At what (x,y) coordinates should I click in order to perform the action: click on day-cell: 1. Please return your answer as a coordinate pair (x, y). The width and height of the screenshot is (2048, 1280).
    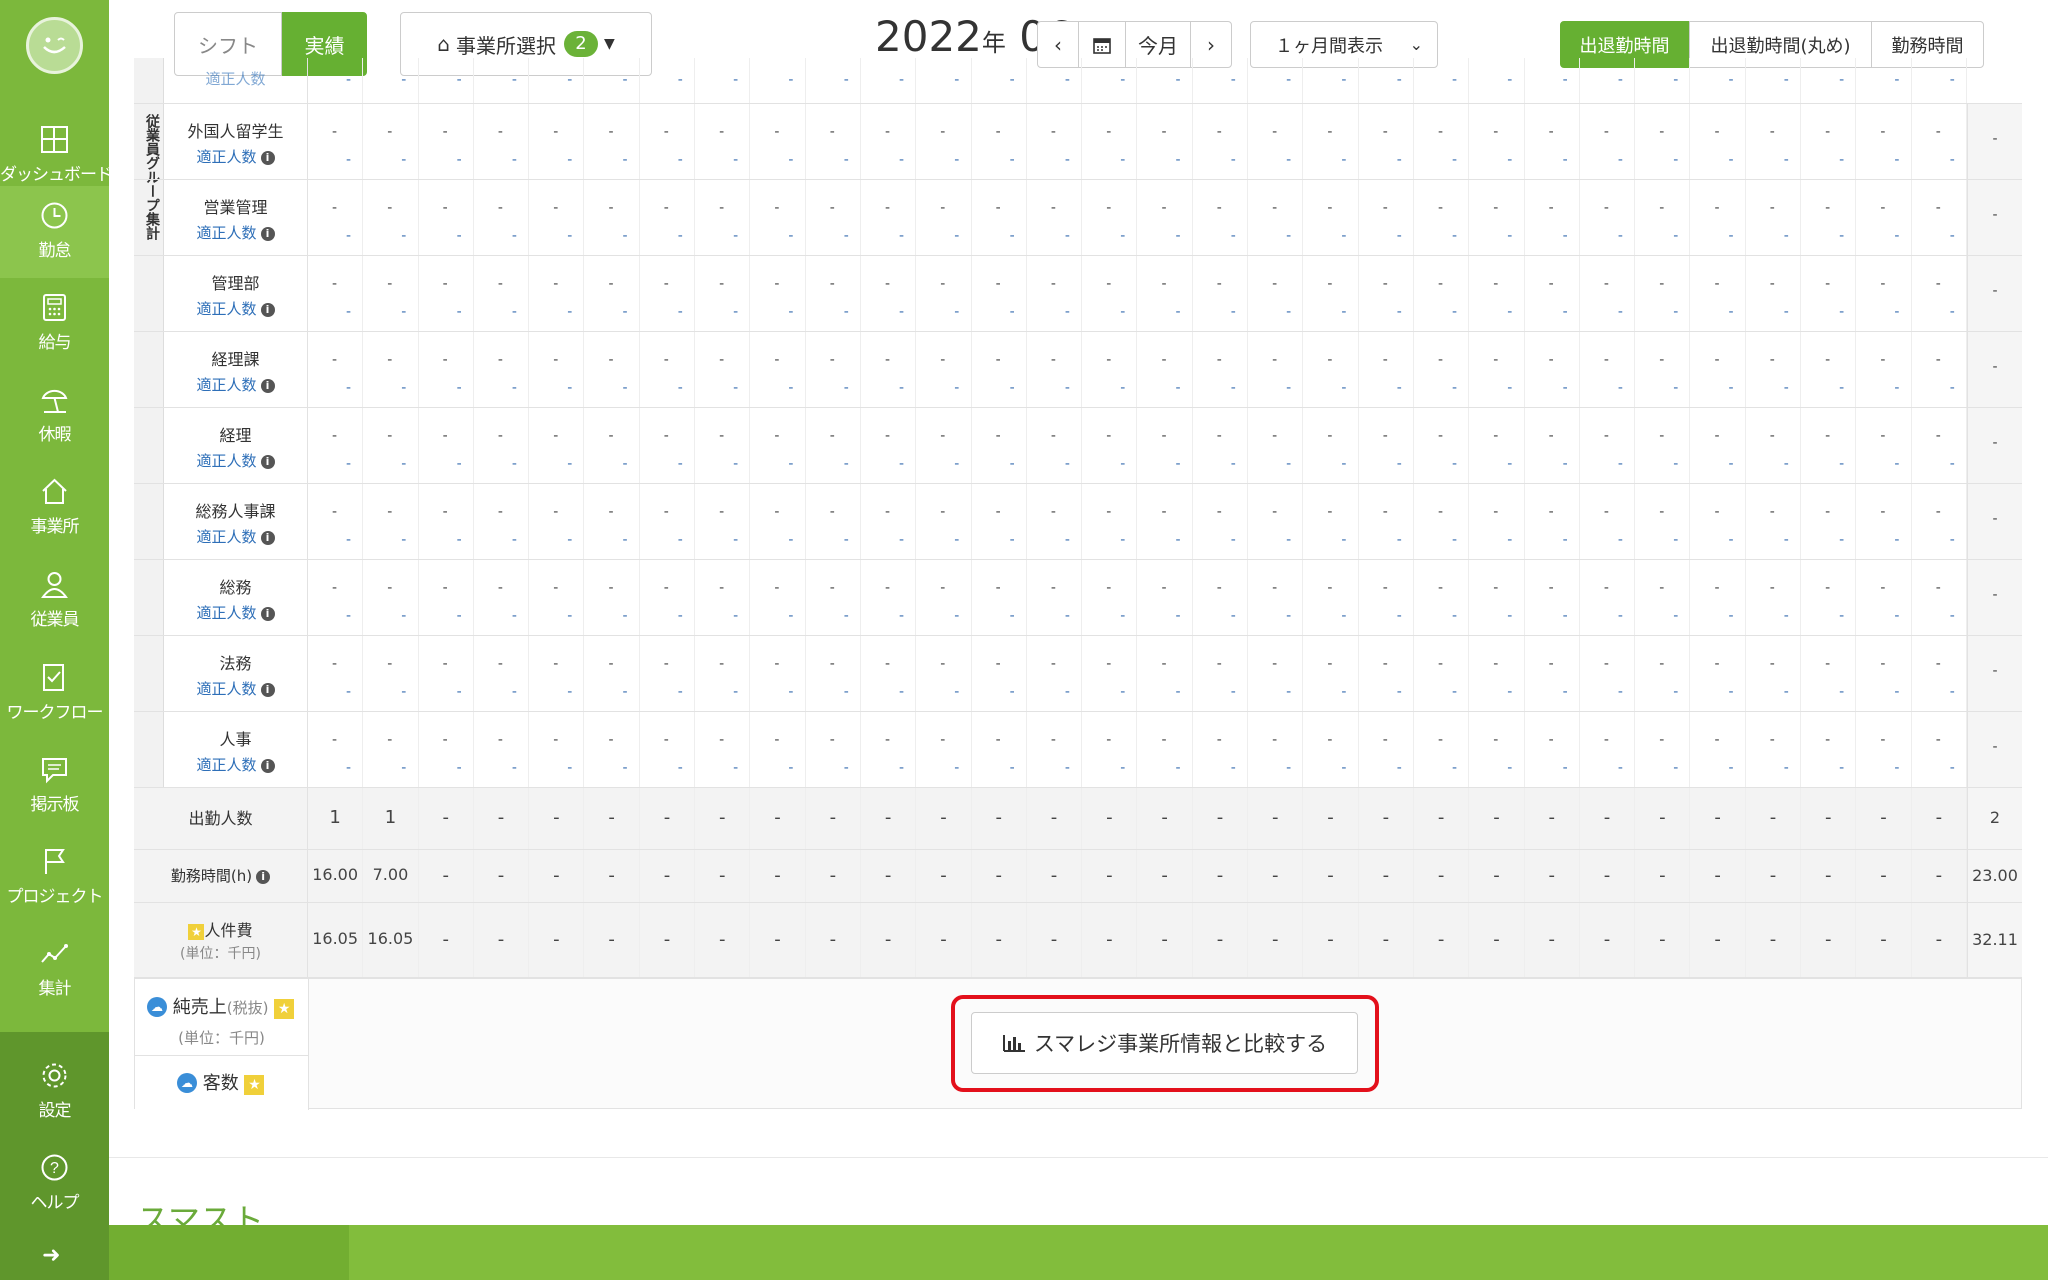
    Looking at the image, I should click on (336, 818).